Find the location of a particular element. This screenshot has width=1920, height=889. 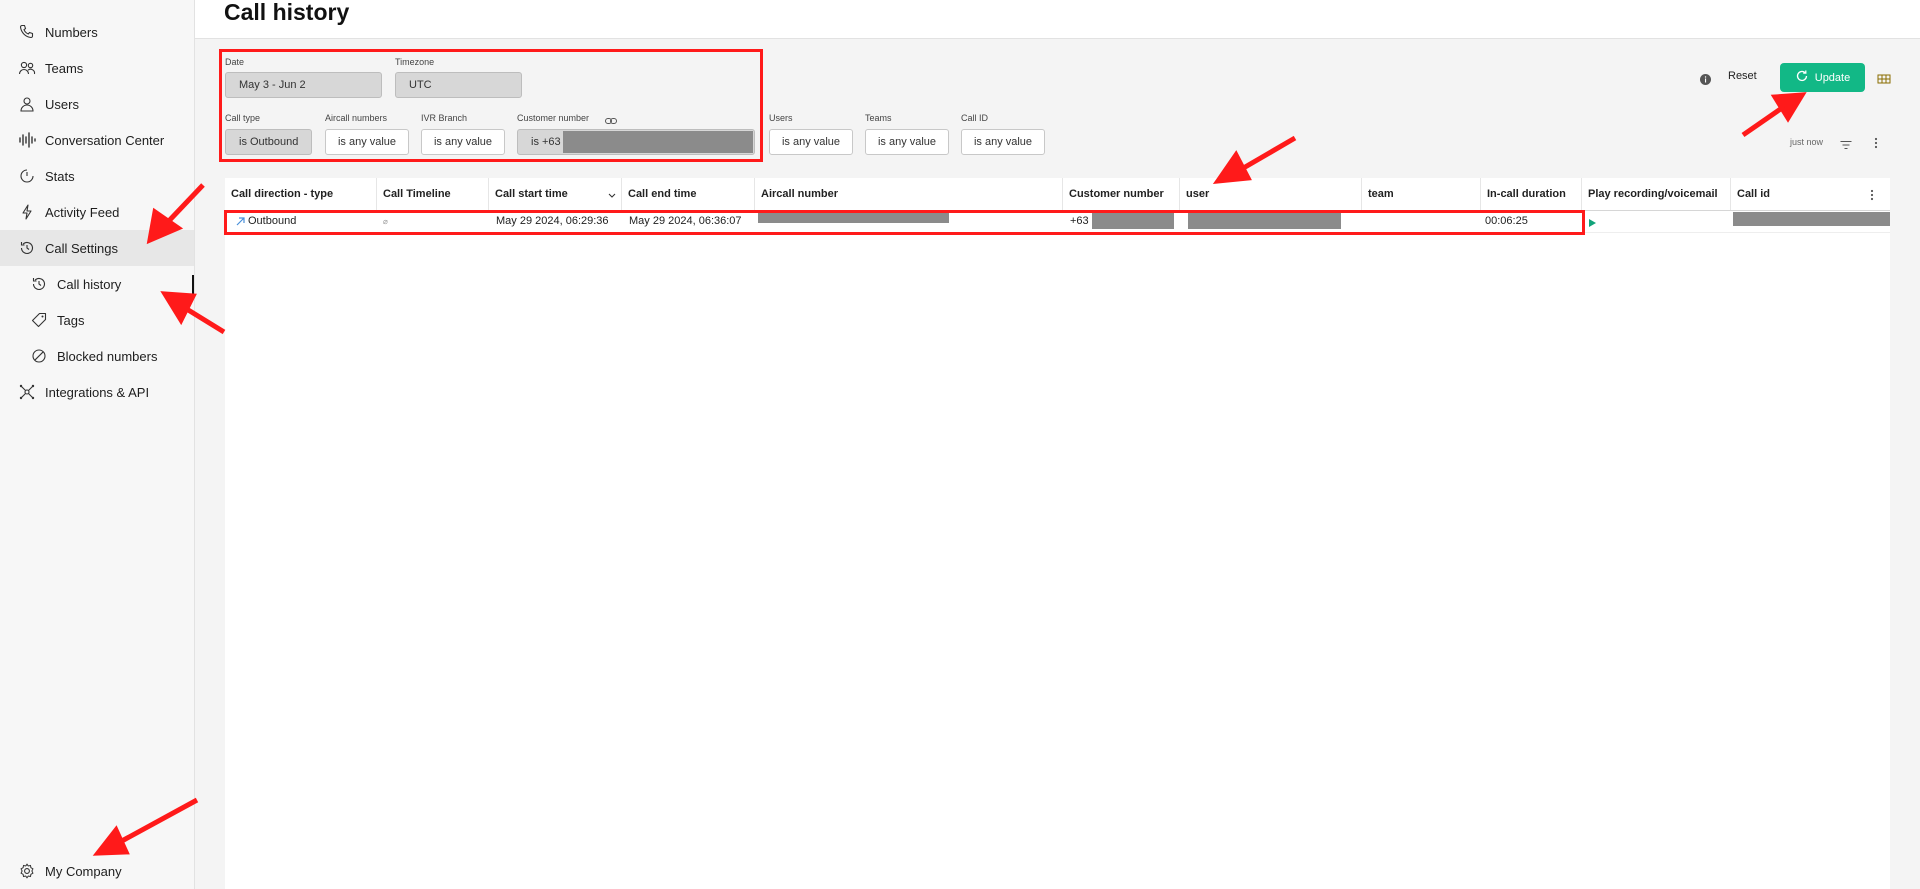

sidebar-item-label: Activity Feed is located at coordinates (82, 212).